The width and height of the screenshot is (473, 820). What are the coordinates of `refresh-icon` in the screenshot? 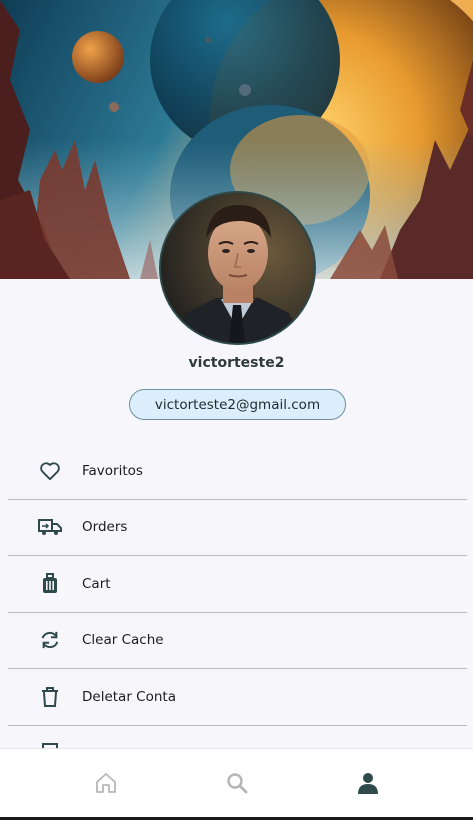 It's located at (50, 640).